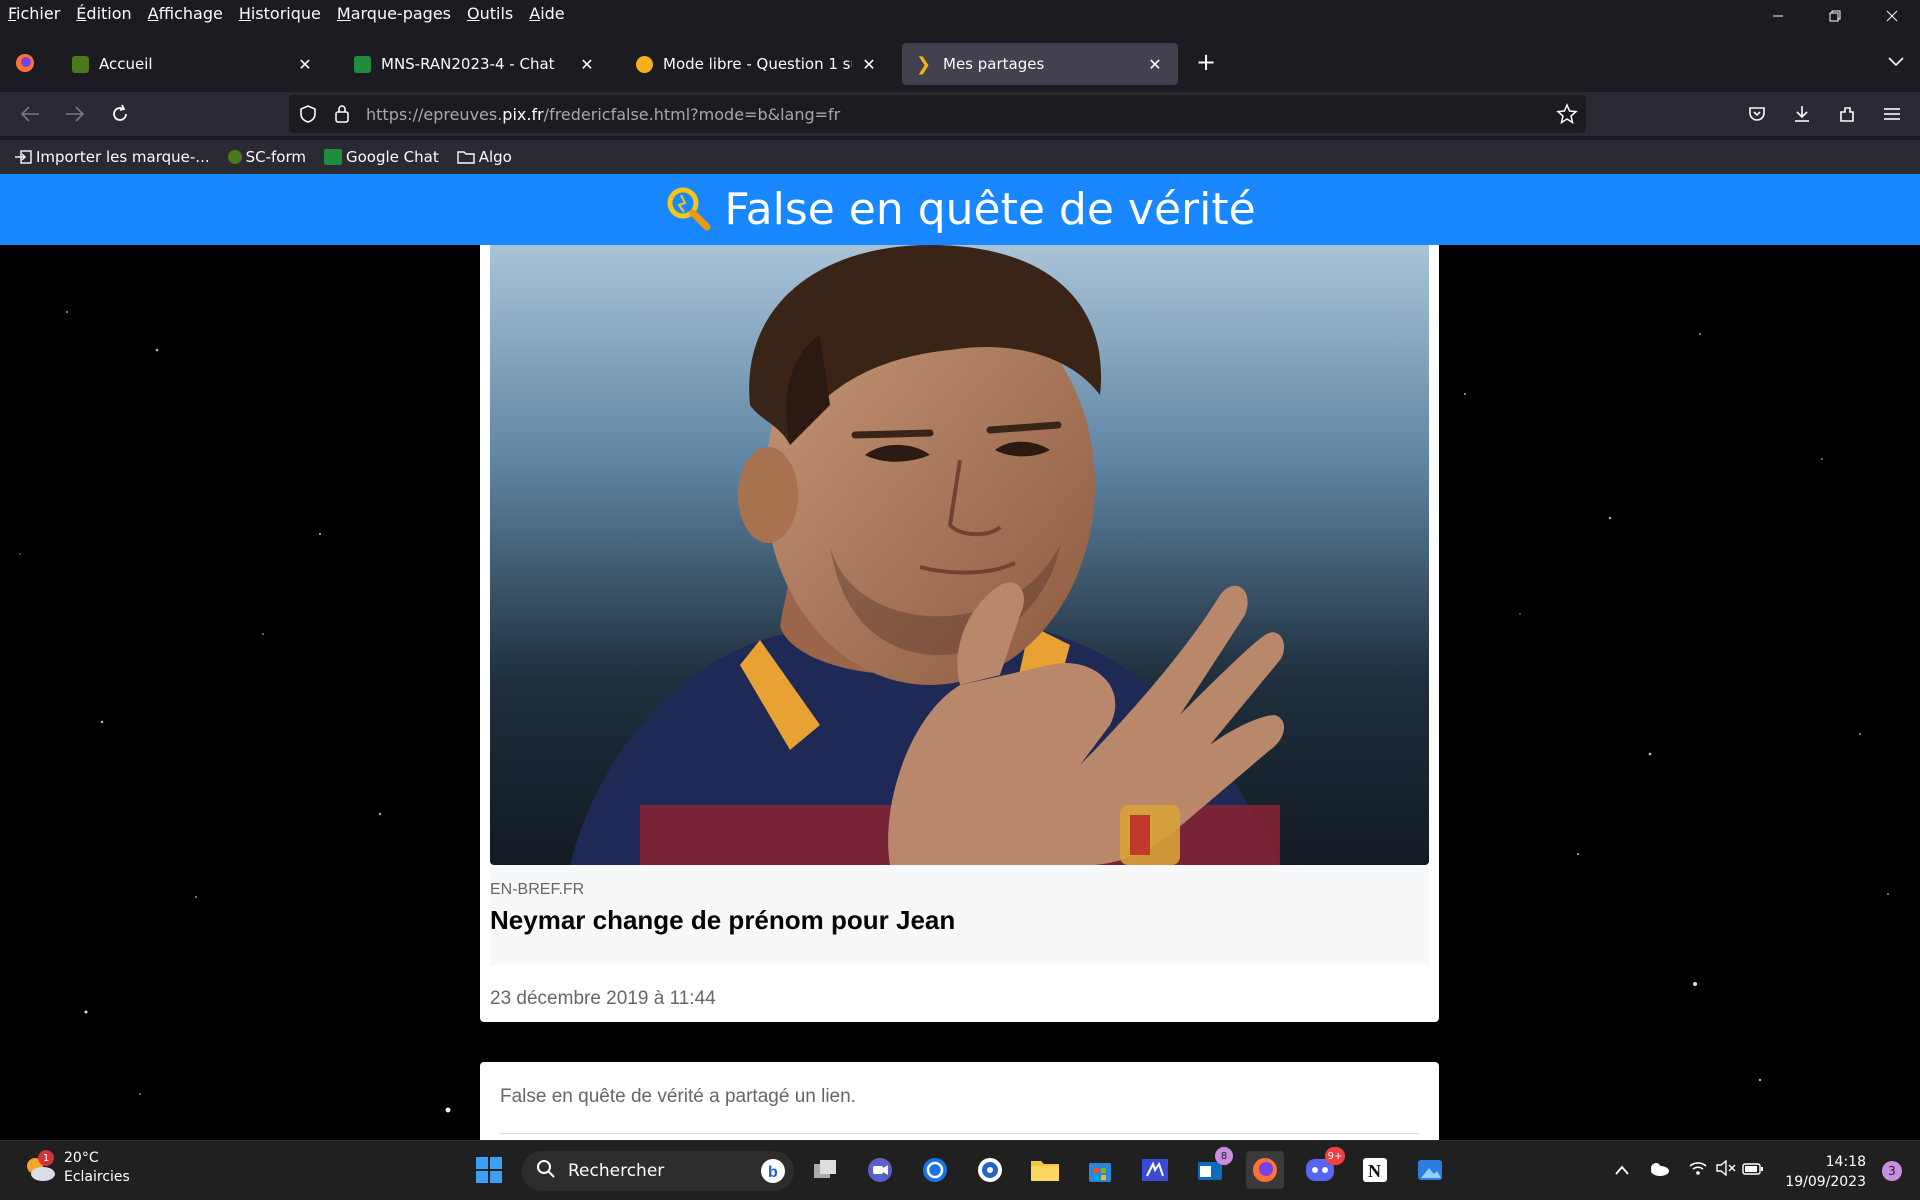 Image resolution: width=1920 pixels, height=1200 pixels. What do you see at coordinates (468, 64) in the screenshot?
I see `tab-label: MNS-RAN2023-4 - Chat` at bounding box center [468, 64].